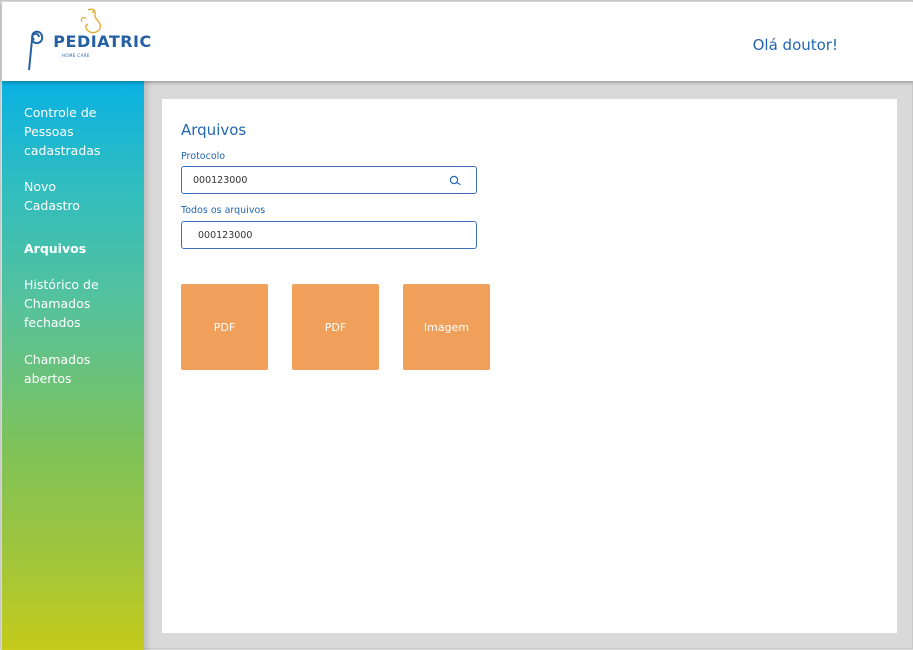 The image size is (913, 650). I want to click on file-tile-pdf-1: PDF, so click(224, 327).